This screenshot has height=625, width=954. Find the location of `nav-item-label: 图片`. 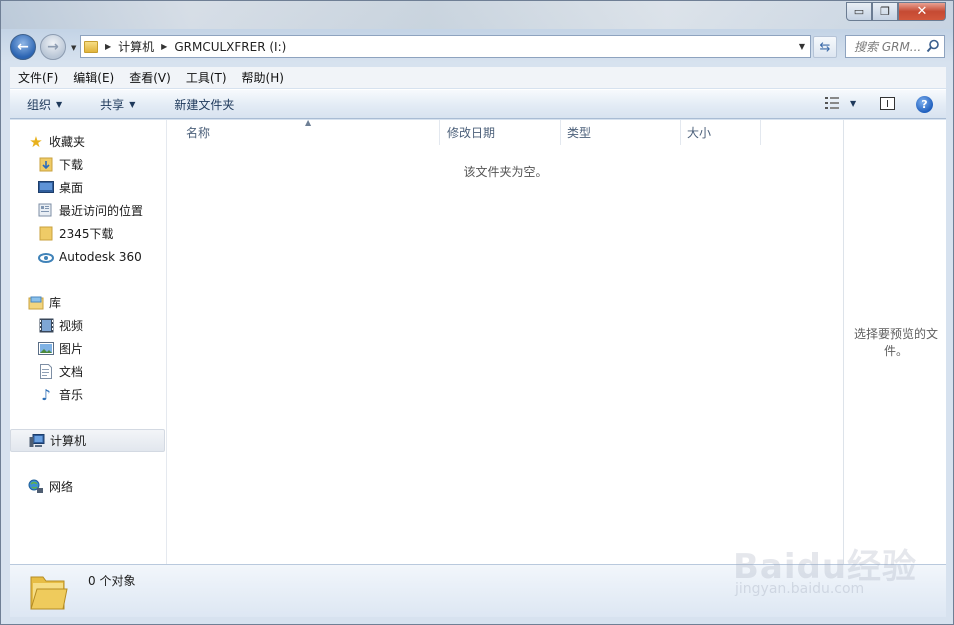

nav-item-label: 图片 is located at coordinates (71, 349).